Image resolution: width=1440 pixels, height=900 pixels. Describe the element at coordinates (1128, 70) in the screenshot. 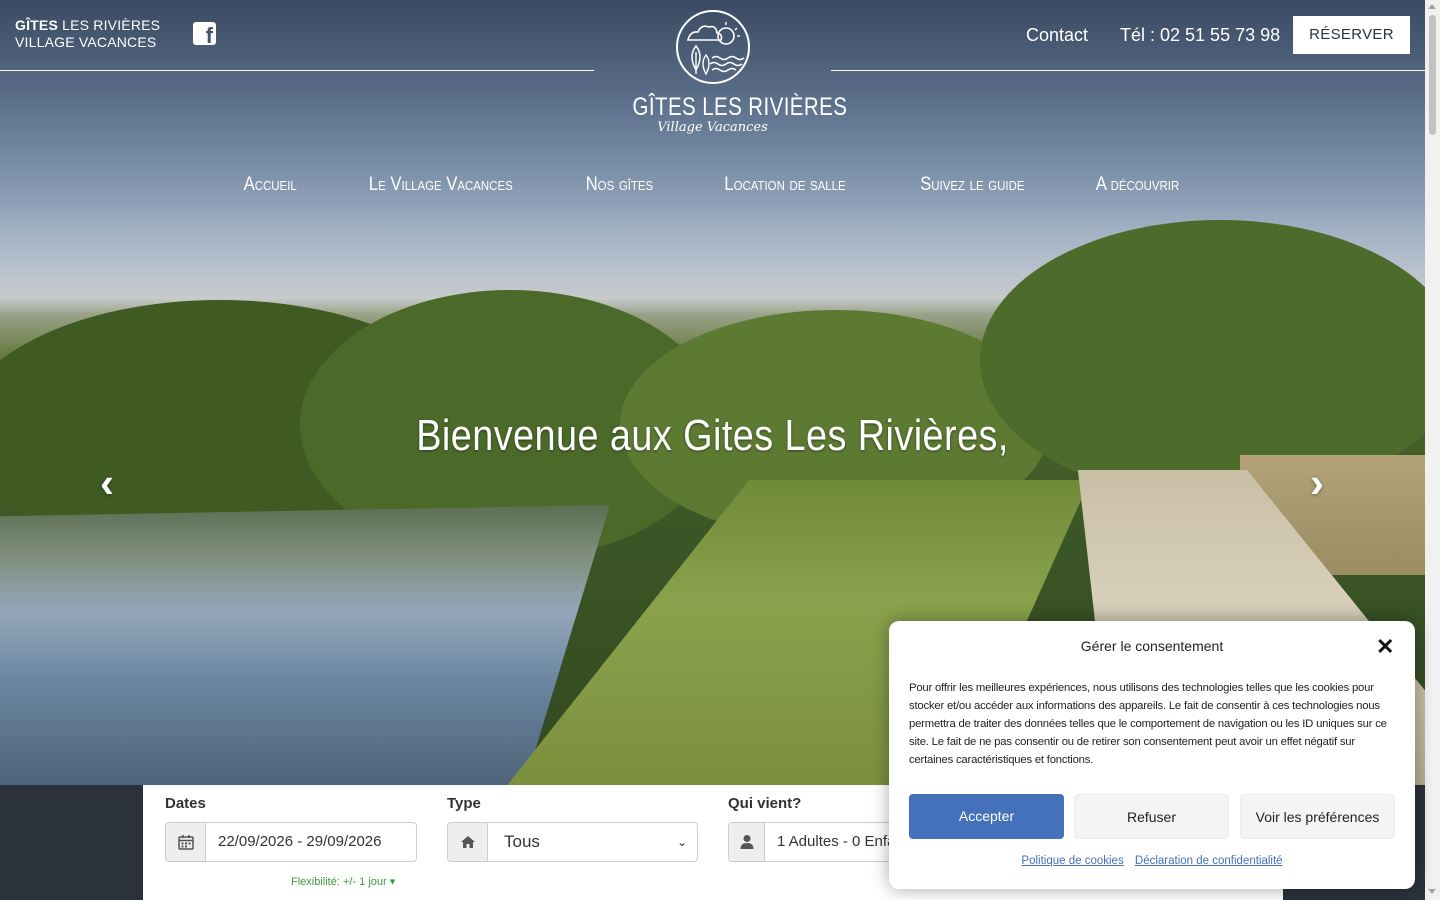

I see `header-divider-right` at that location.